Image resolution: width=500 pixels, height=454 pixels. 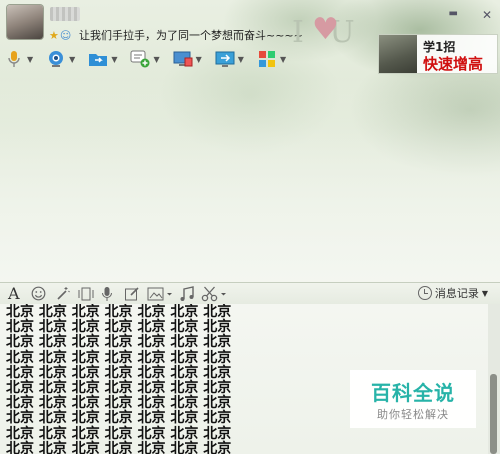 I want to click on close-button: ✕, so click(x=487, y=15).